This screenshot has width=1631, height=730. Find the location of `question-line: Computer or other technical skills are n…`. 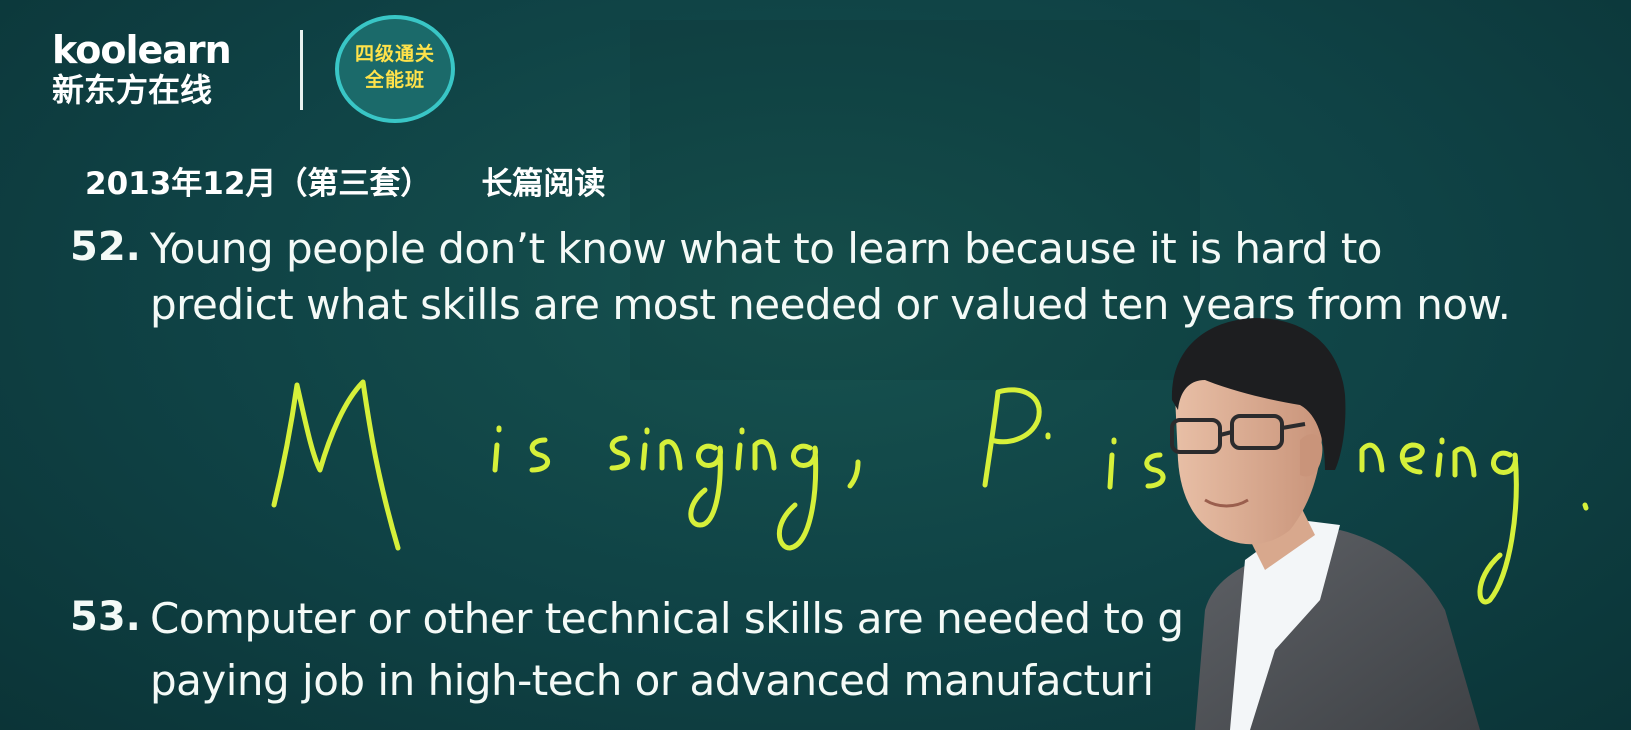

question-line: Computer or other technical skills are n… is located at coordinates (667, 618).